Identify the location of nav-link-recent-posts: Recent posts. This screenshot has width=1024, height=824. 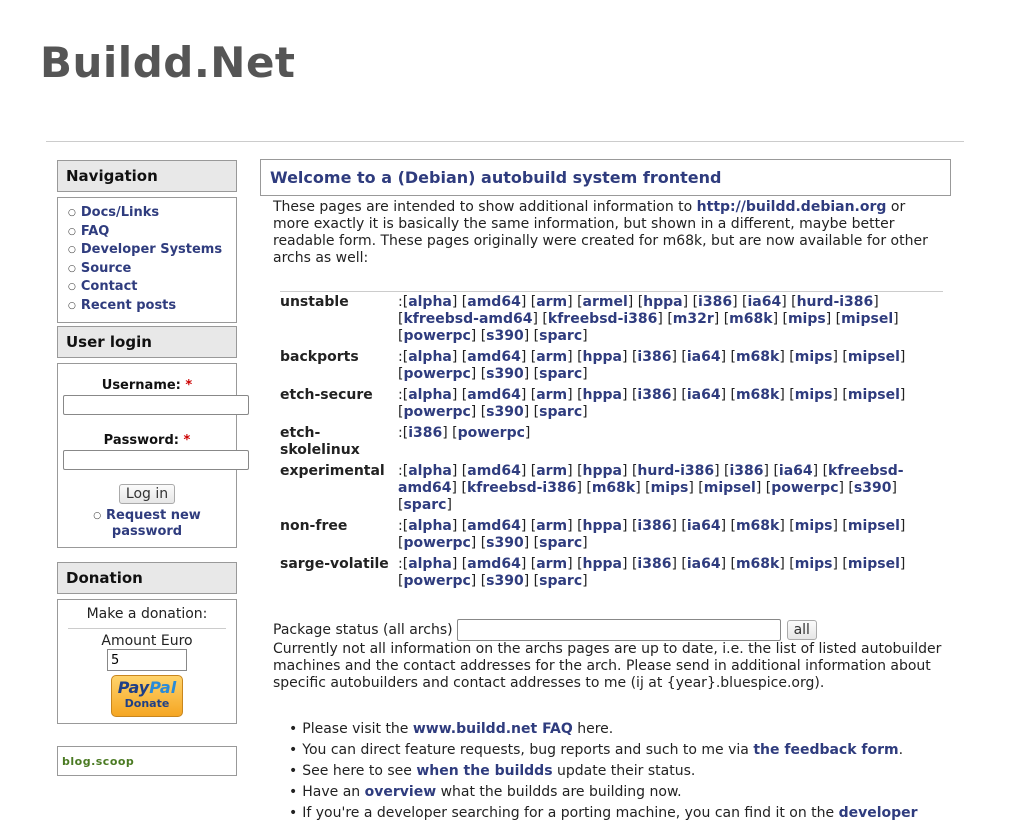
(128, 305).